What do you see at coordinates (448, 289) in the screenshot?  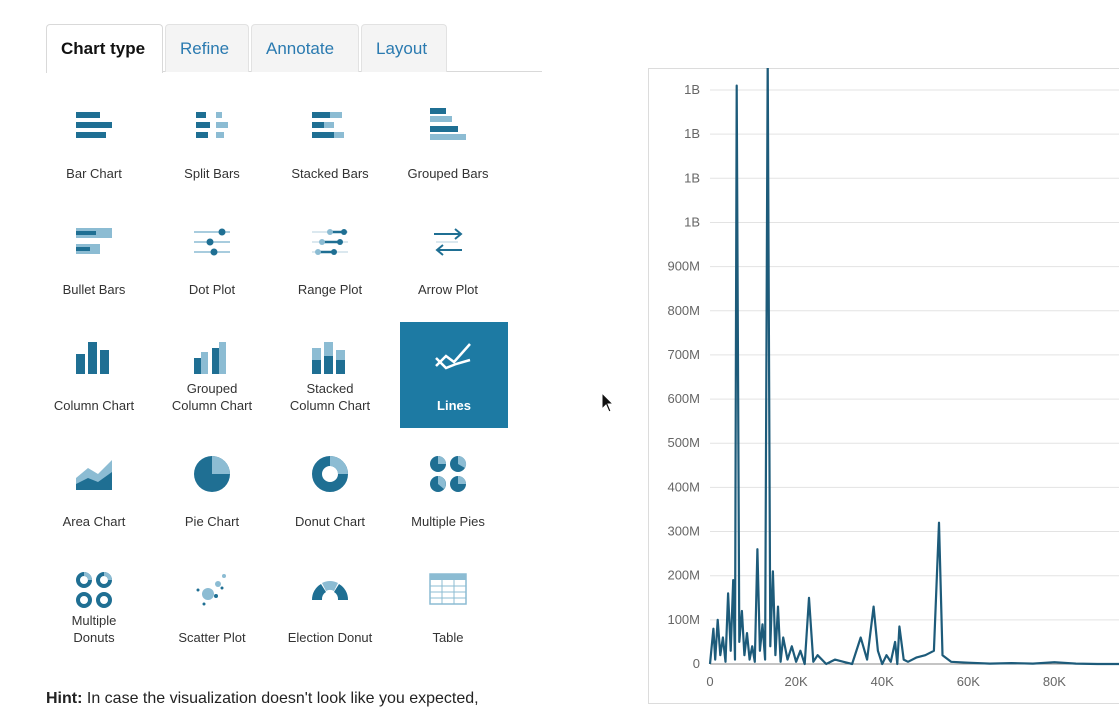 I see `chart-type-label: Arrow Plot` at bounding box center [448, 289].